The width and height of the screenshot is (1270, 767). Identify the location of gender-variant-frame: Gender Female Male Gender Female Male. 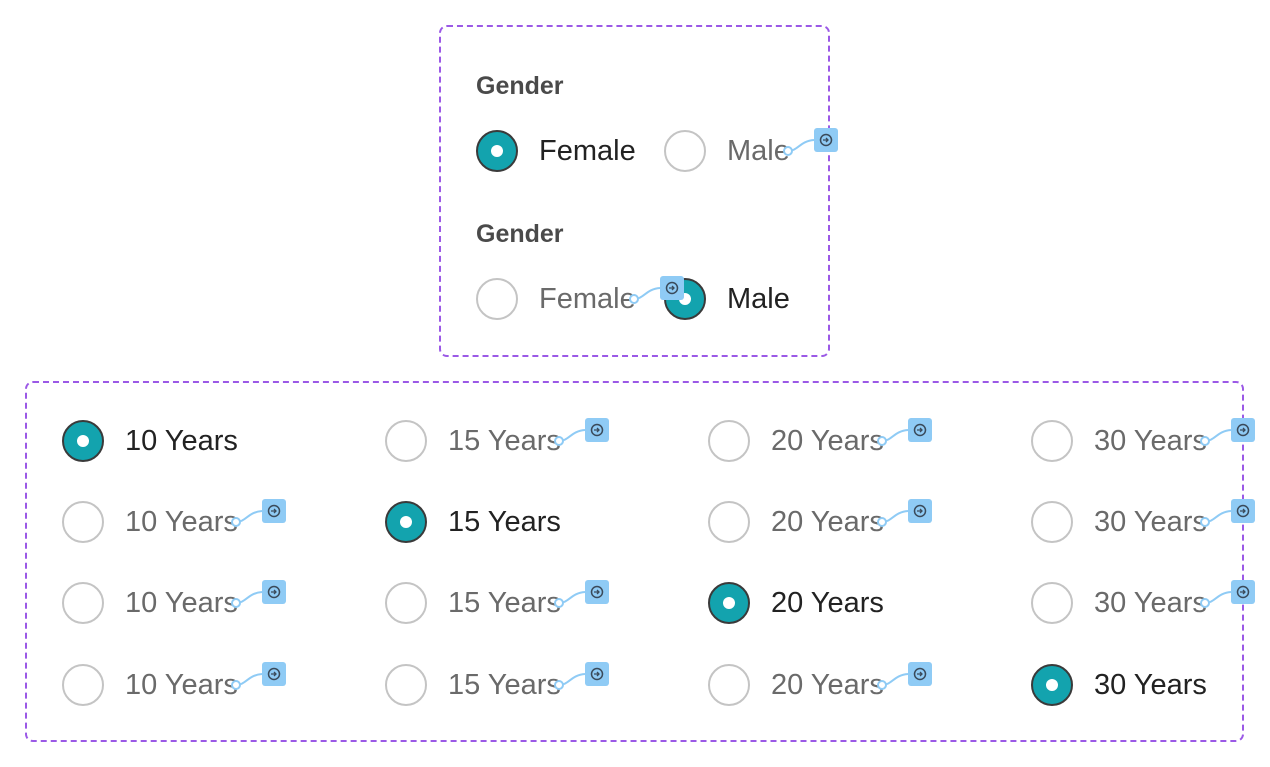
(634, 191).